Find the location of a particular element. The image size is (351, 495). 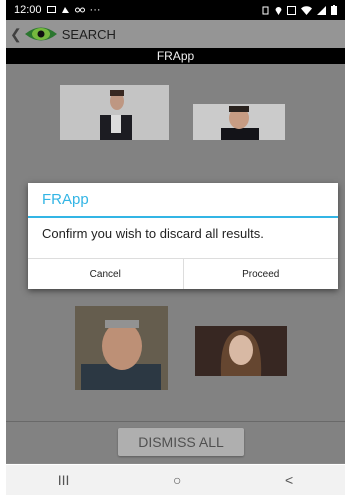

system-nav-bar: III ○ < is located at coordinates (175, 480).